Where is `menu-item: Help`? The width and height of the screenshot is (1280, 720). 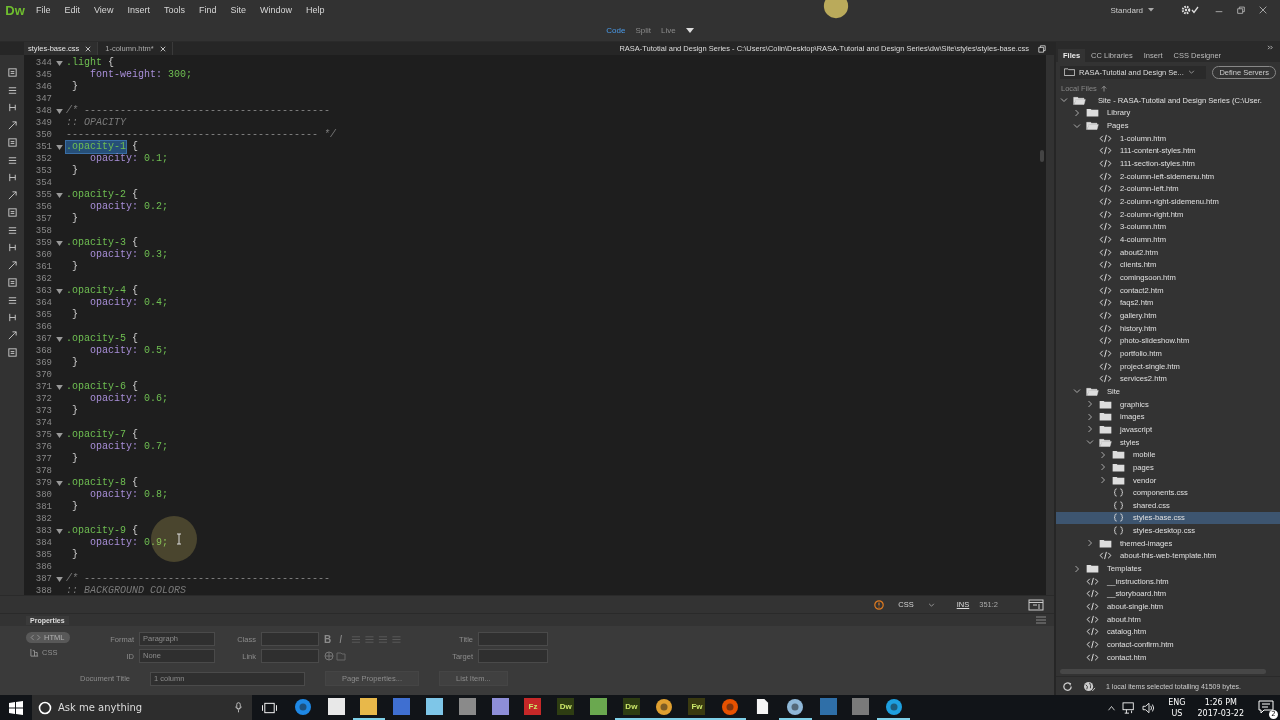 menu-item: Help is located at coordinates (315, 10).